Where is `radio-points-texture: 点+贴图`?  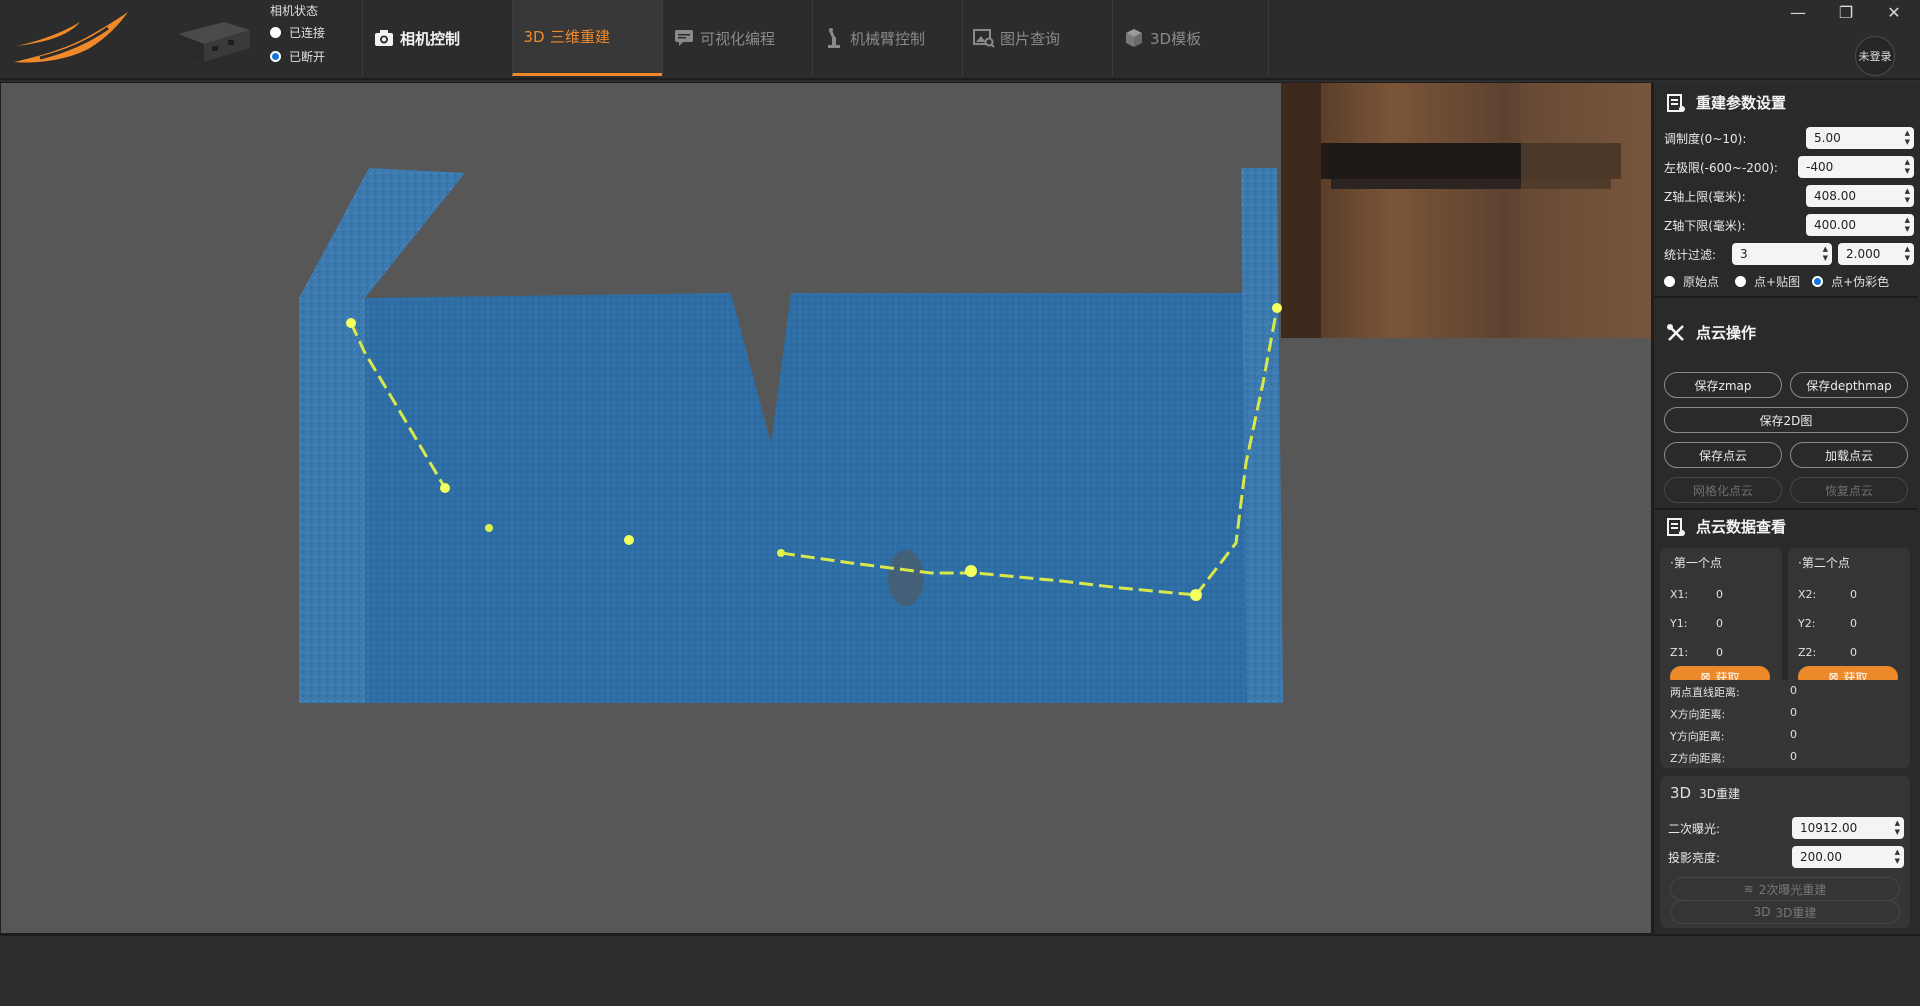 radio-points-texture: 点+贴图 is located at coordinates (1767, 281).